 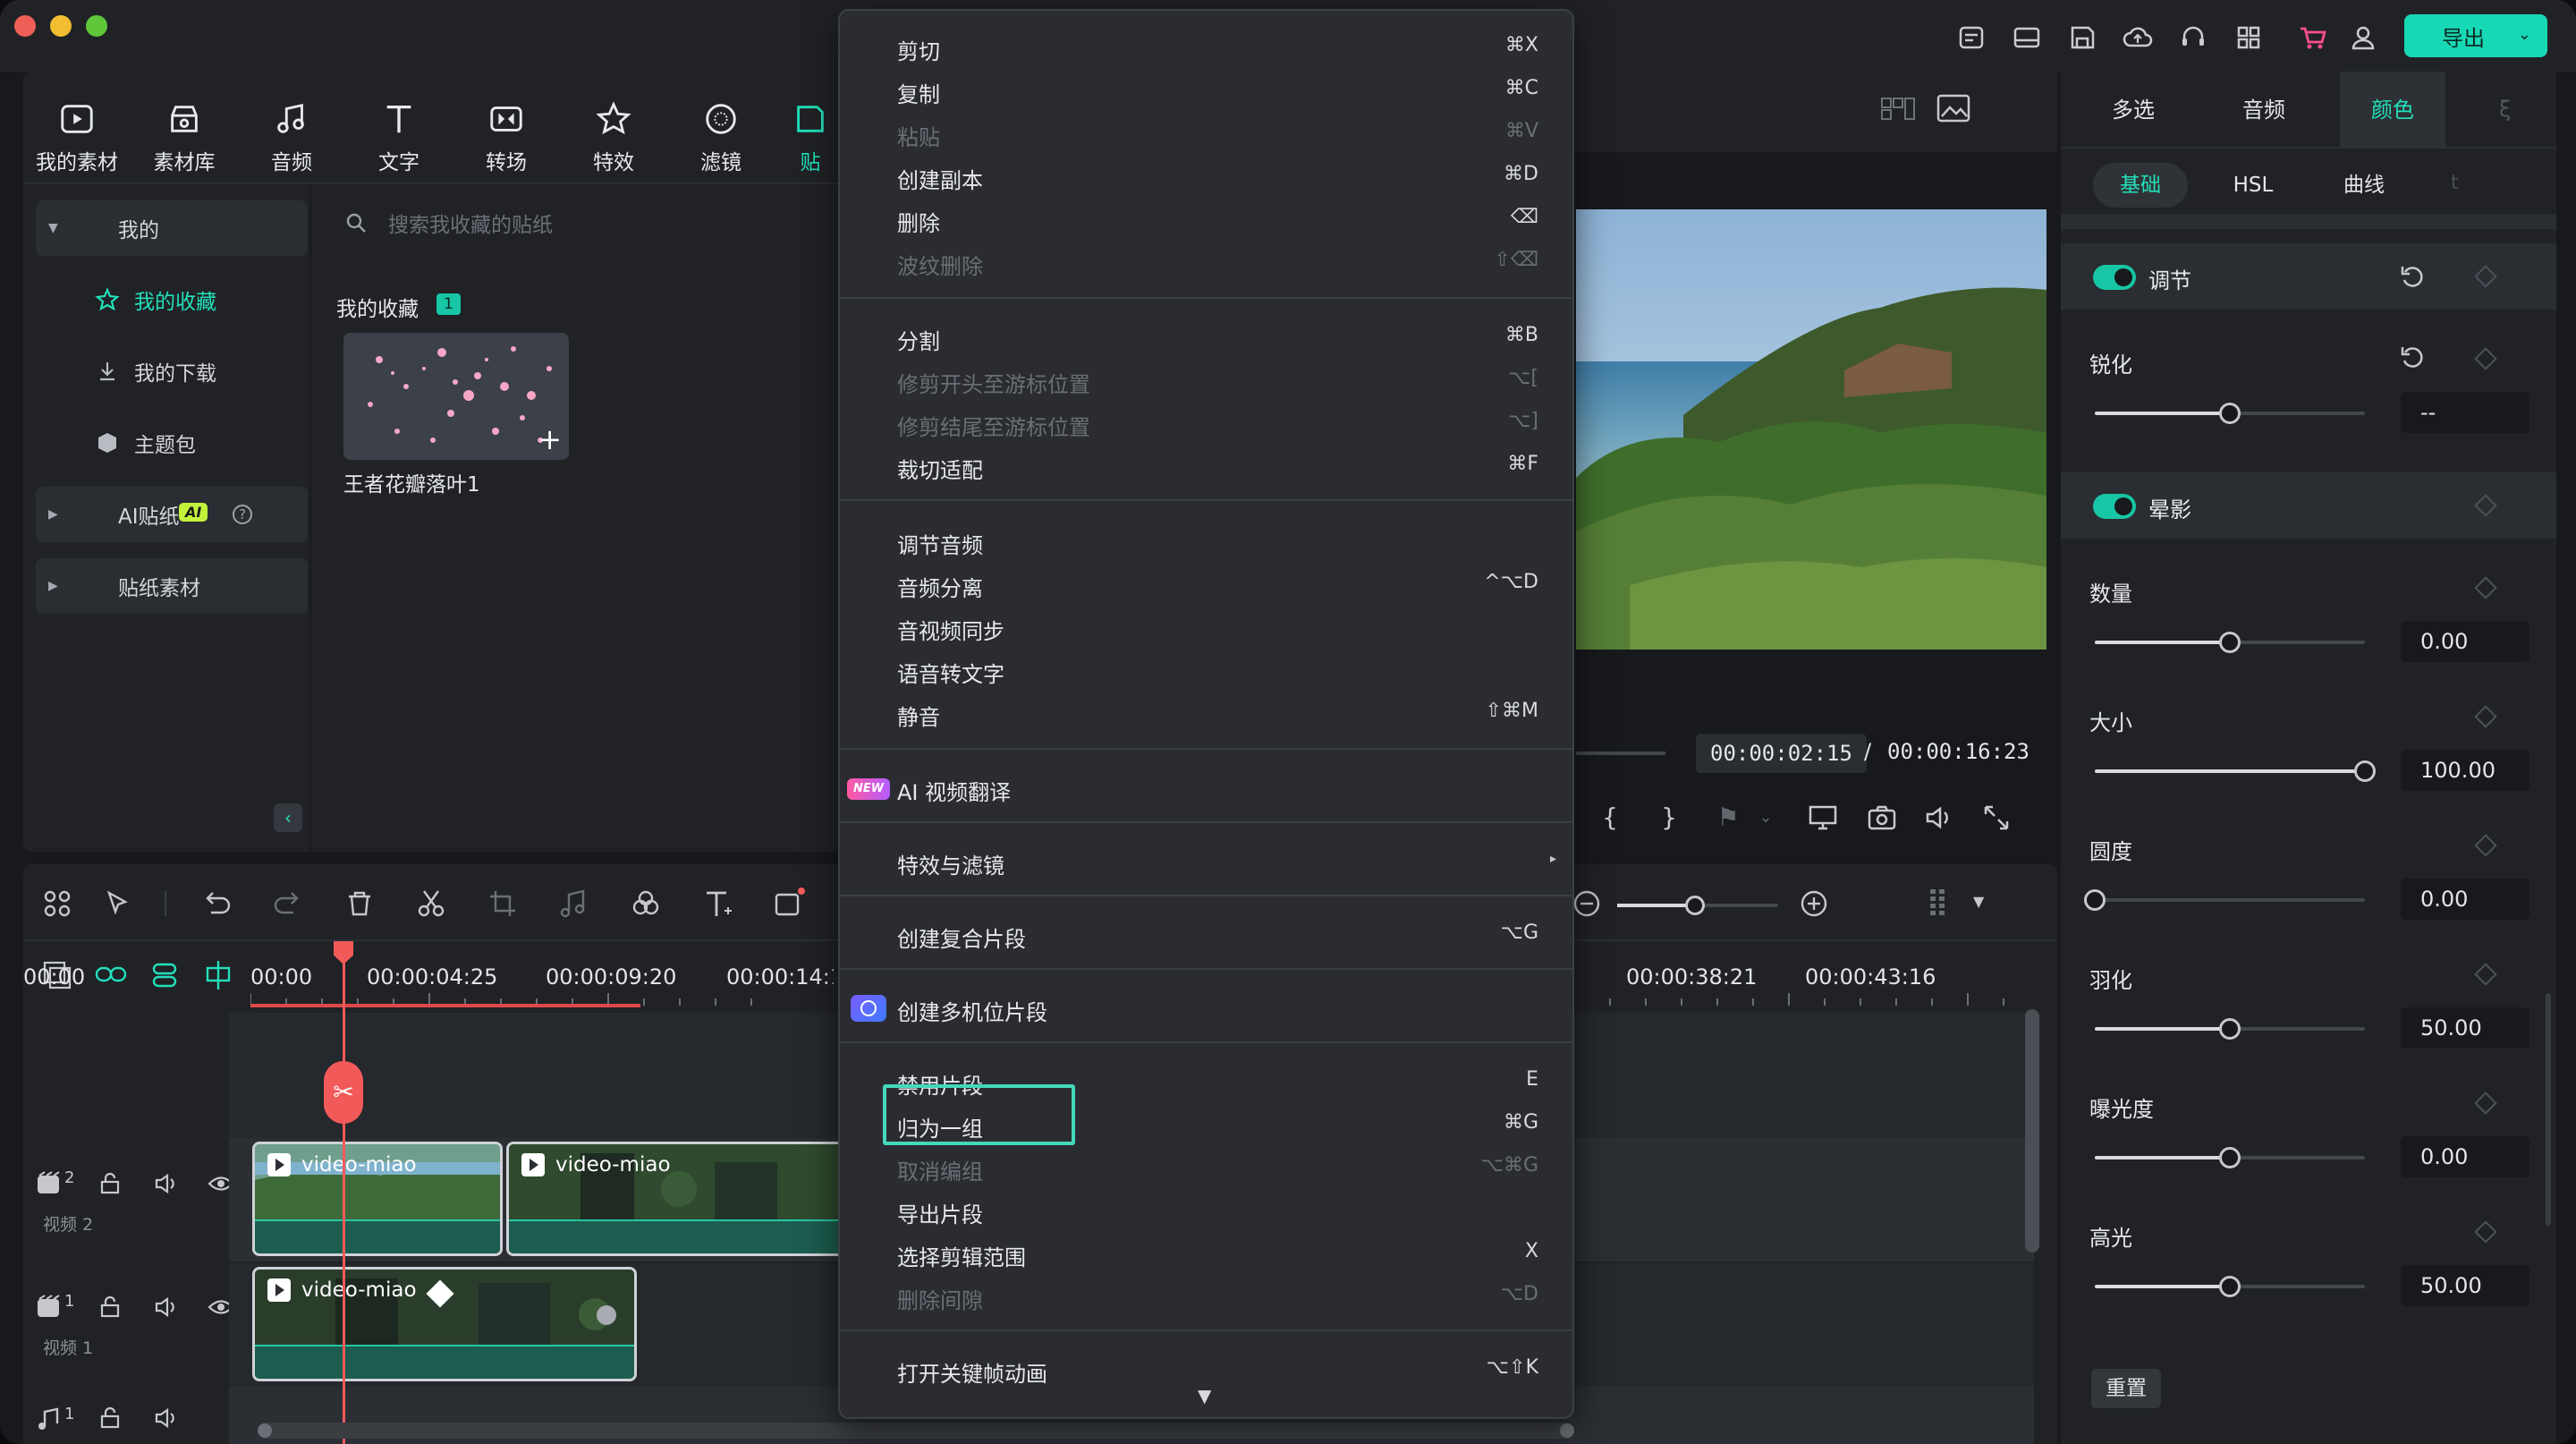 I want to click on ai-tools-icon, so click(x=789, y=904).